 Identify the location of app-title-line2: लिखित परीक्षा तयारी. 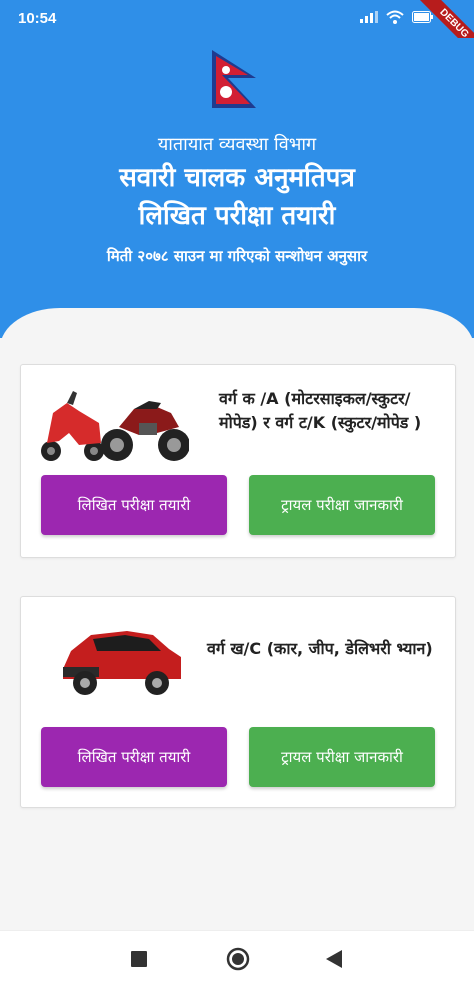
(237, 216).